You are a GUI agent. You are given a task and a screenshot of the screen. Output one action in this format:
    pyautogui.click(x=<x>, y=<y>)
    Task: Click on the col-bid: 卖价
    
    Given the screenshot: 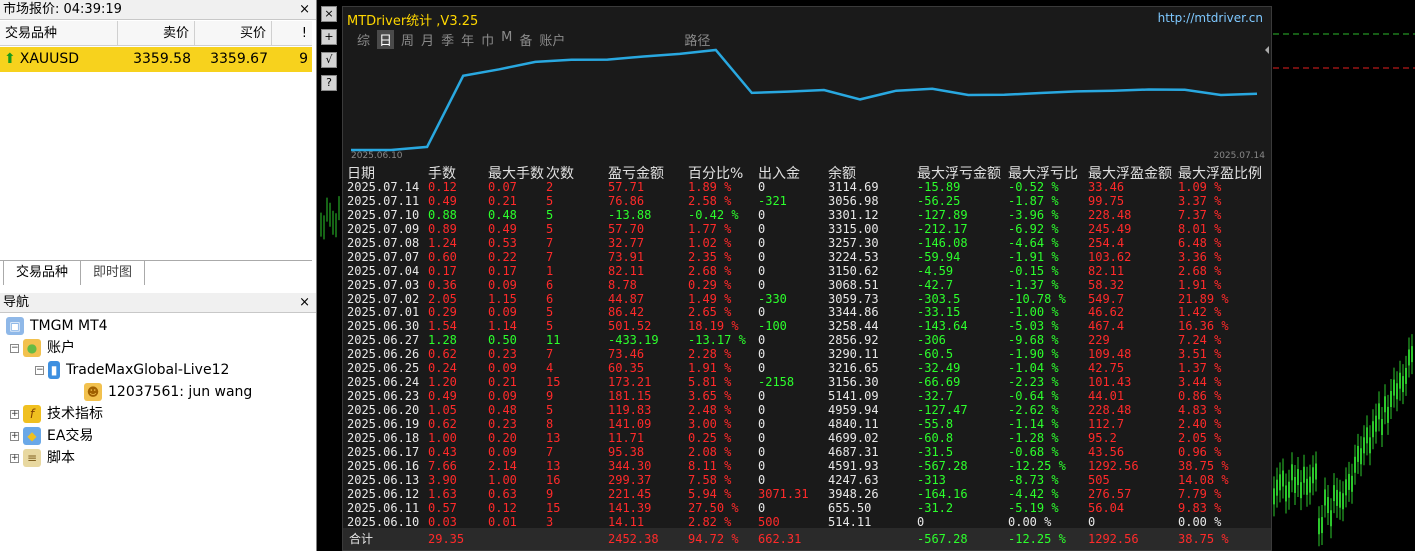 What is the action you would take?
    pyautogui.click(x=156, y=33)
    